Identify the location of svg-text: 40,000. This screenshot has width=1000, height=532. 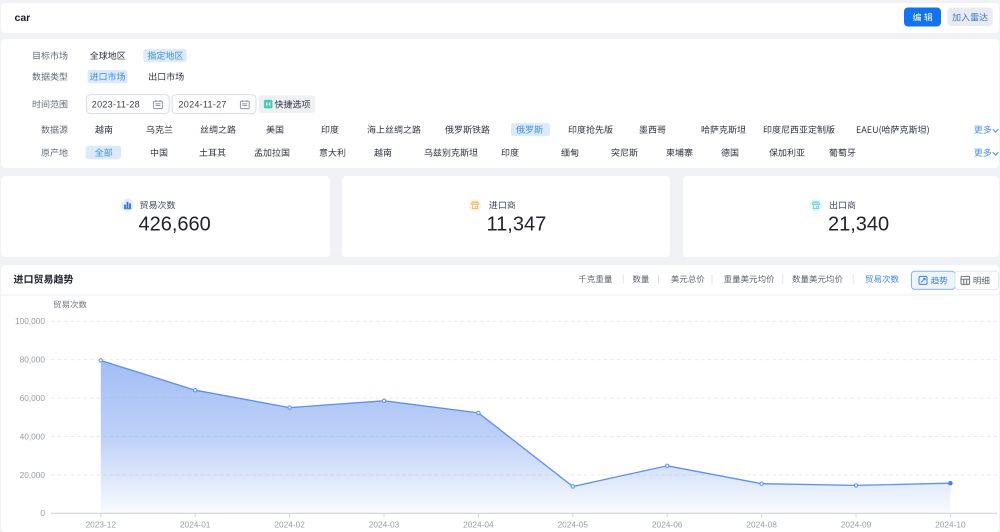
(33, 436).